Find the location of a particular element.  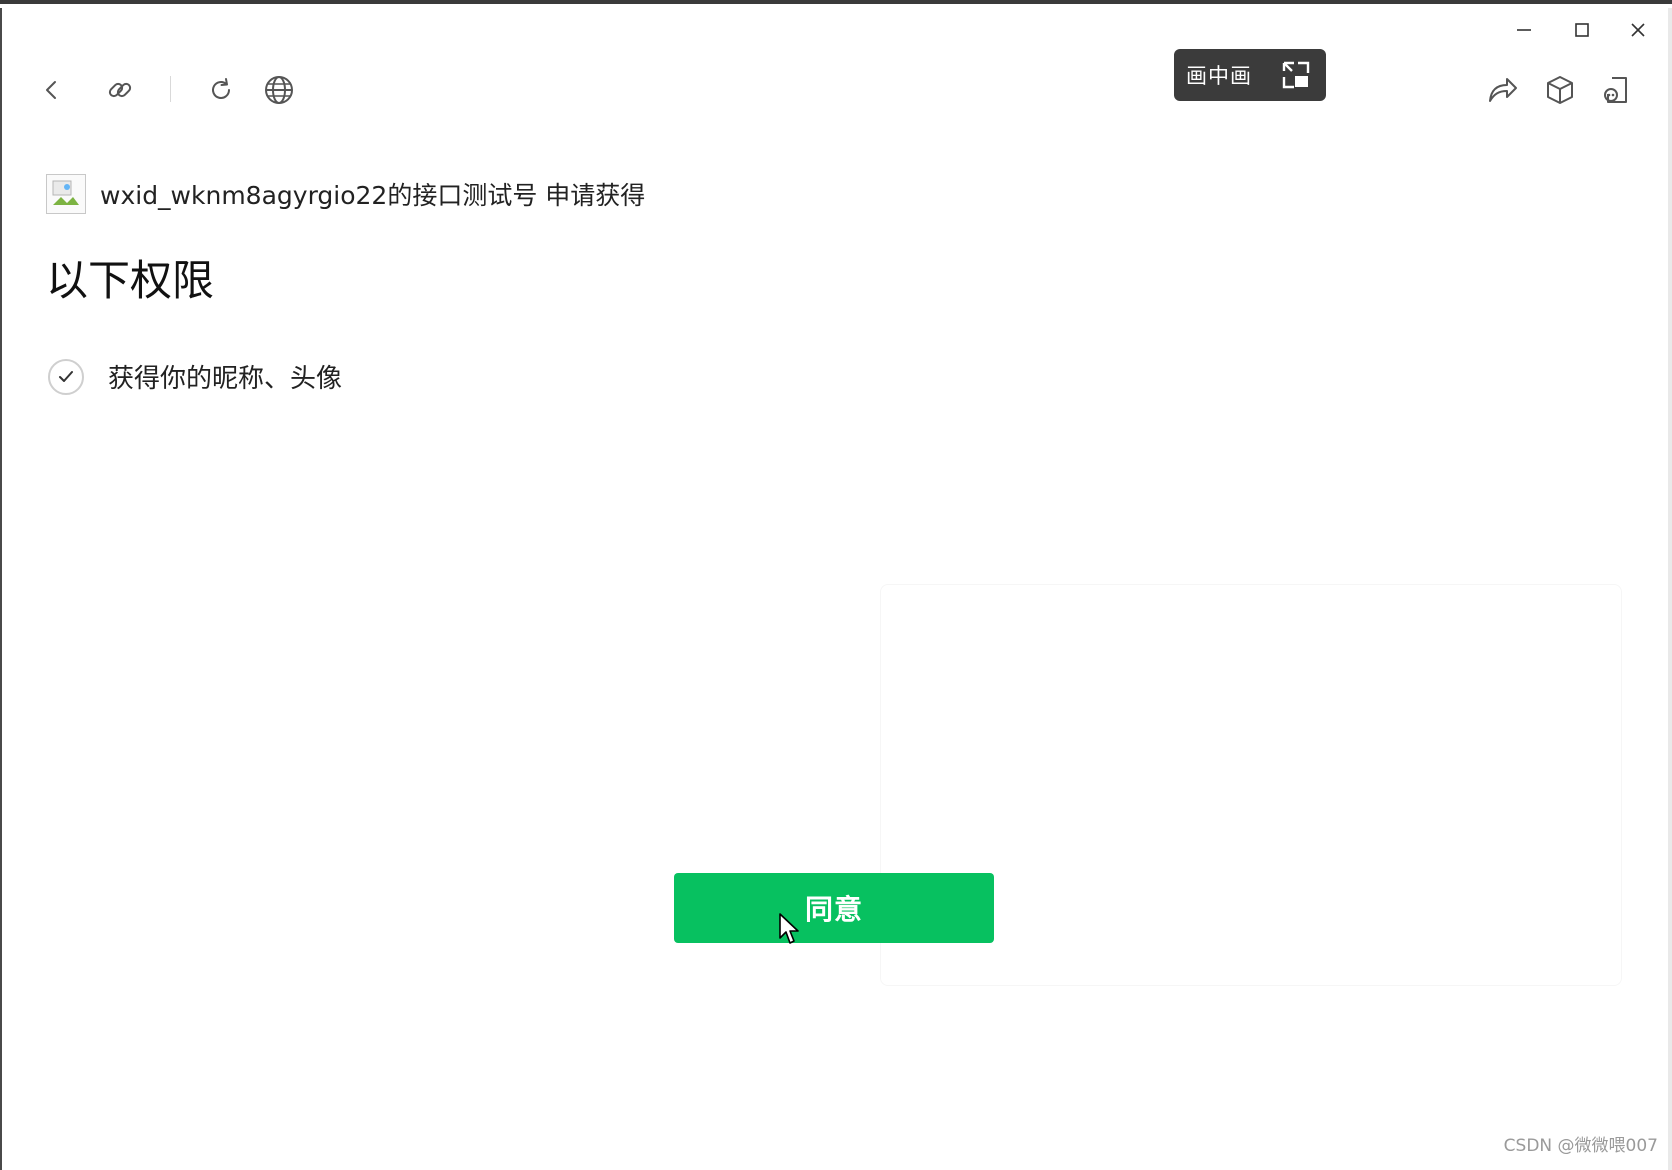

back-button is located at coordinates (52, 90).